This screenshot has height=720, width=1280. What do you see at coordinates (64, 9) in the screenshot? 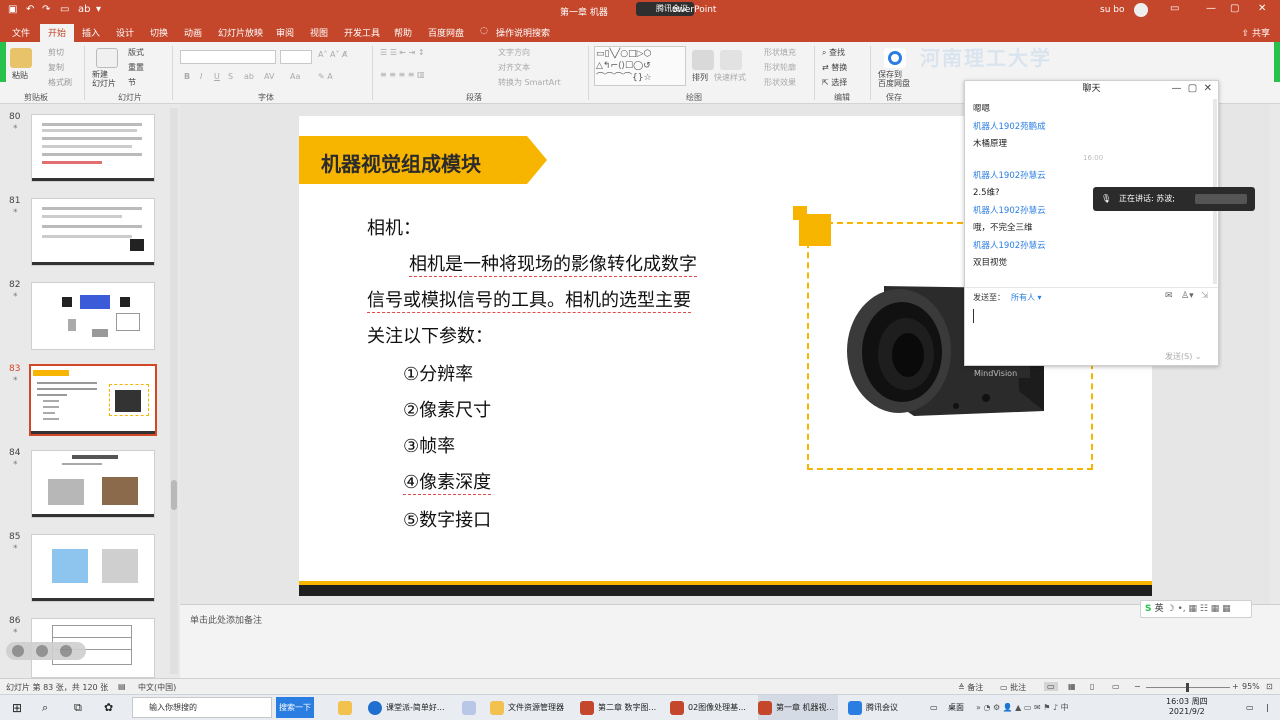
I see `start-slideshow-icon: ▭` at bounding box center [64, 9].